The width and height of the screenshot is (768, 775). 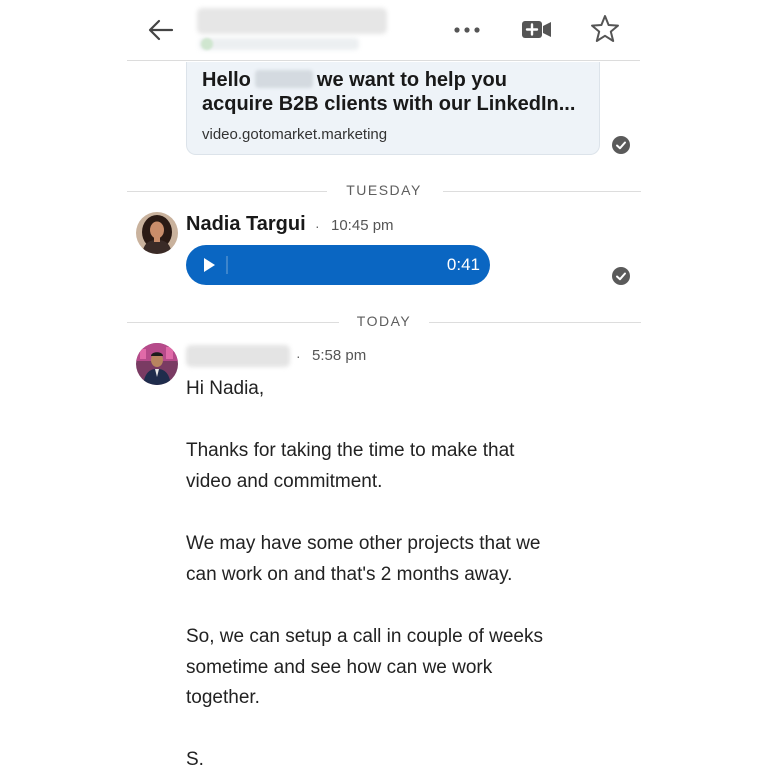 What do you see at coordinates (279, 44) in the screenshot?
I see `contact-status-redacted` at bounding box center [279, 44].